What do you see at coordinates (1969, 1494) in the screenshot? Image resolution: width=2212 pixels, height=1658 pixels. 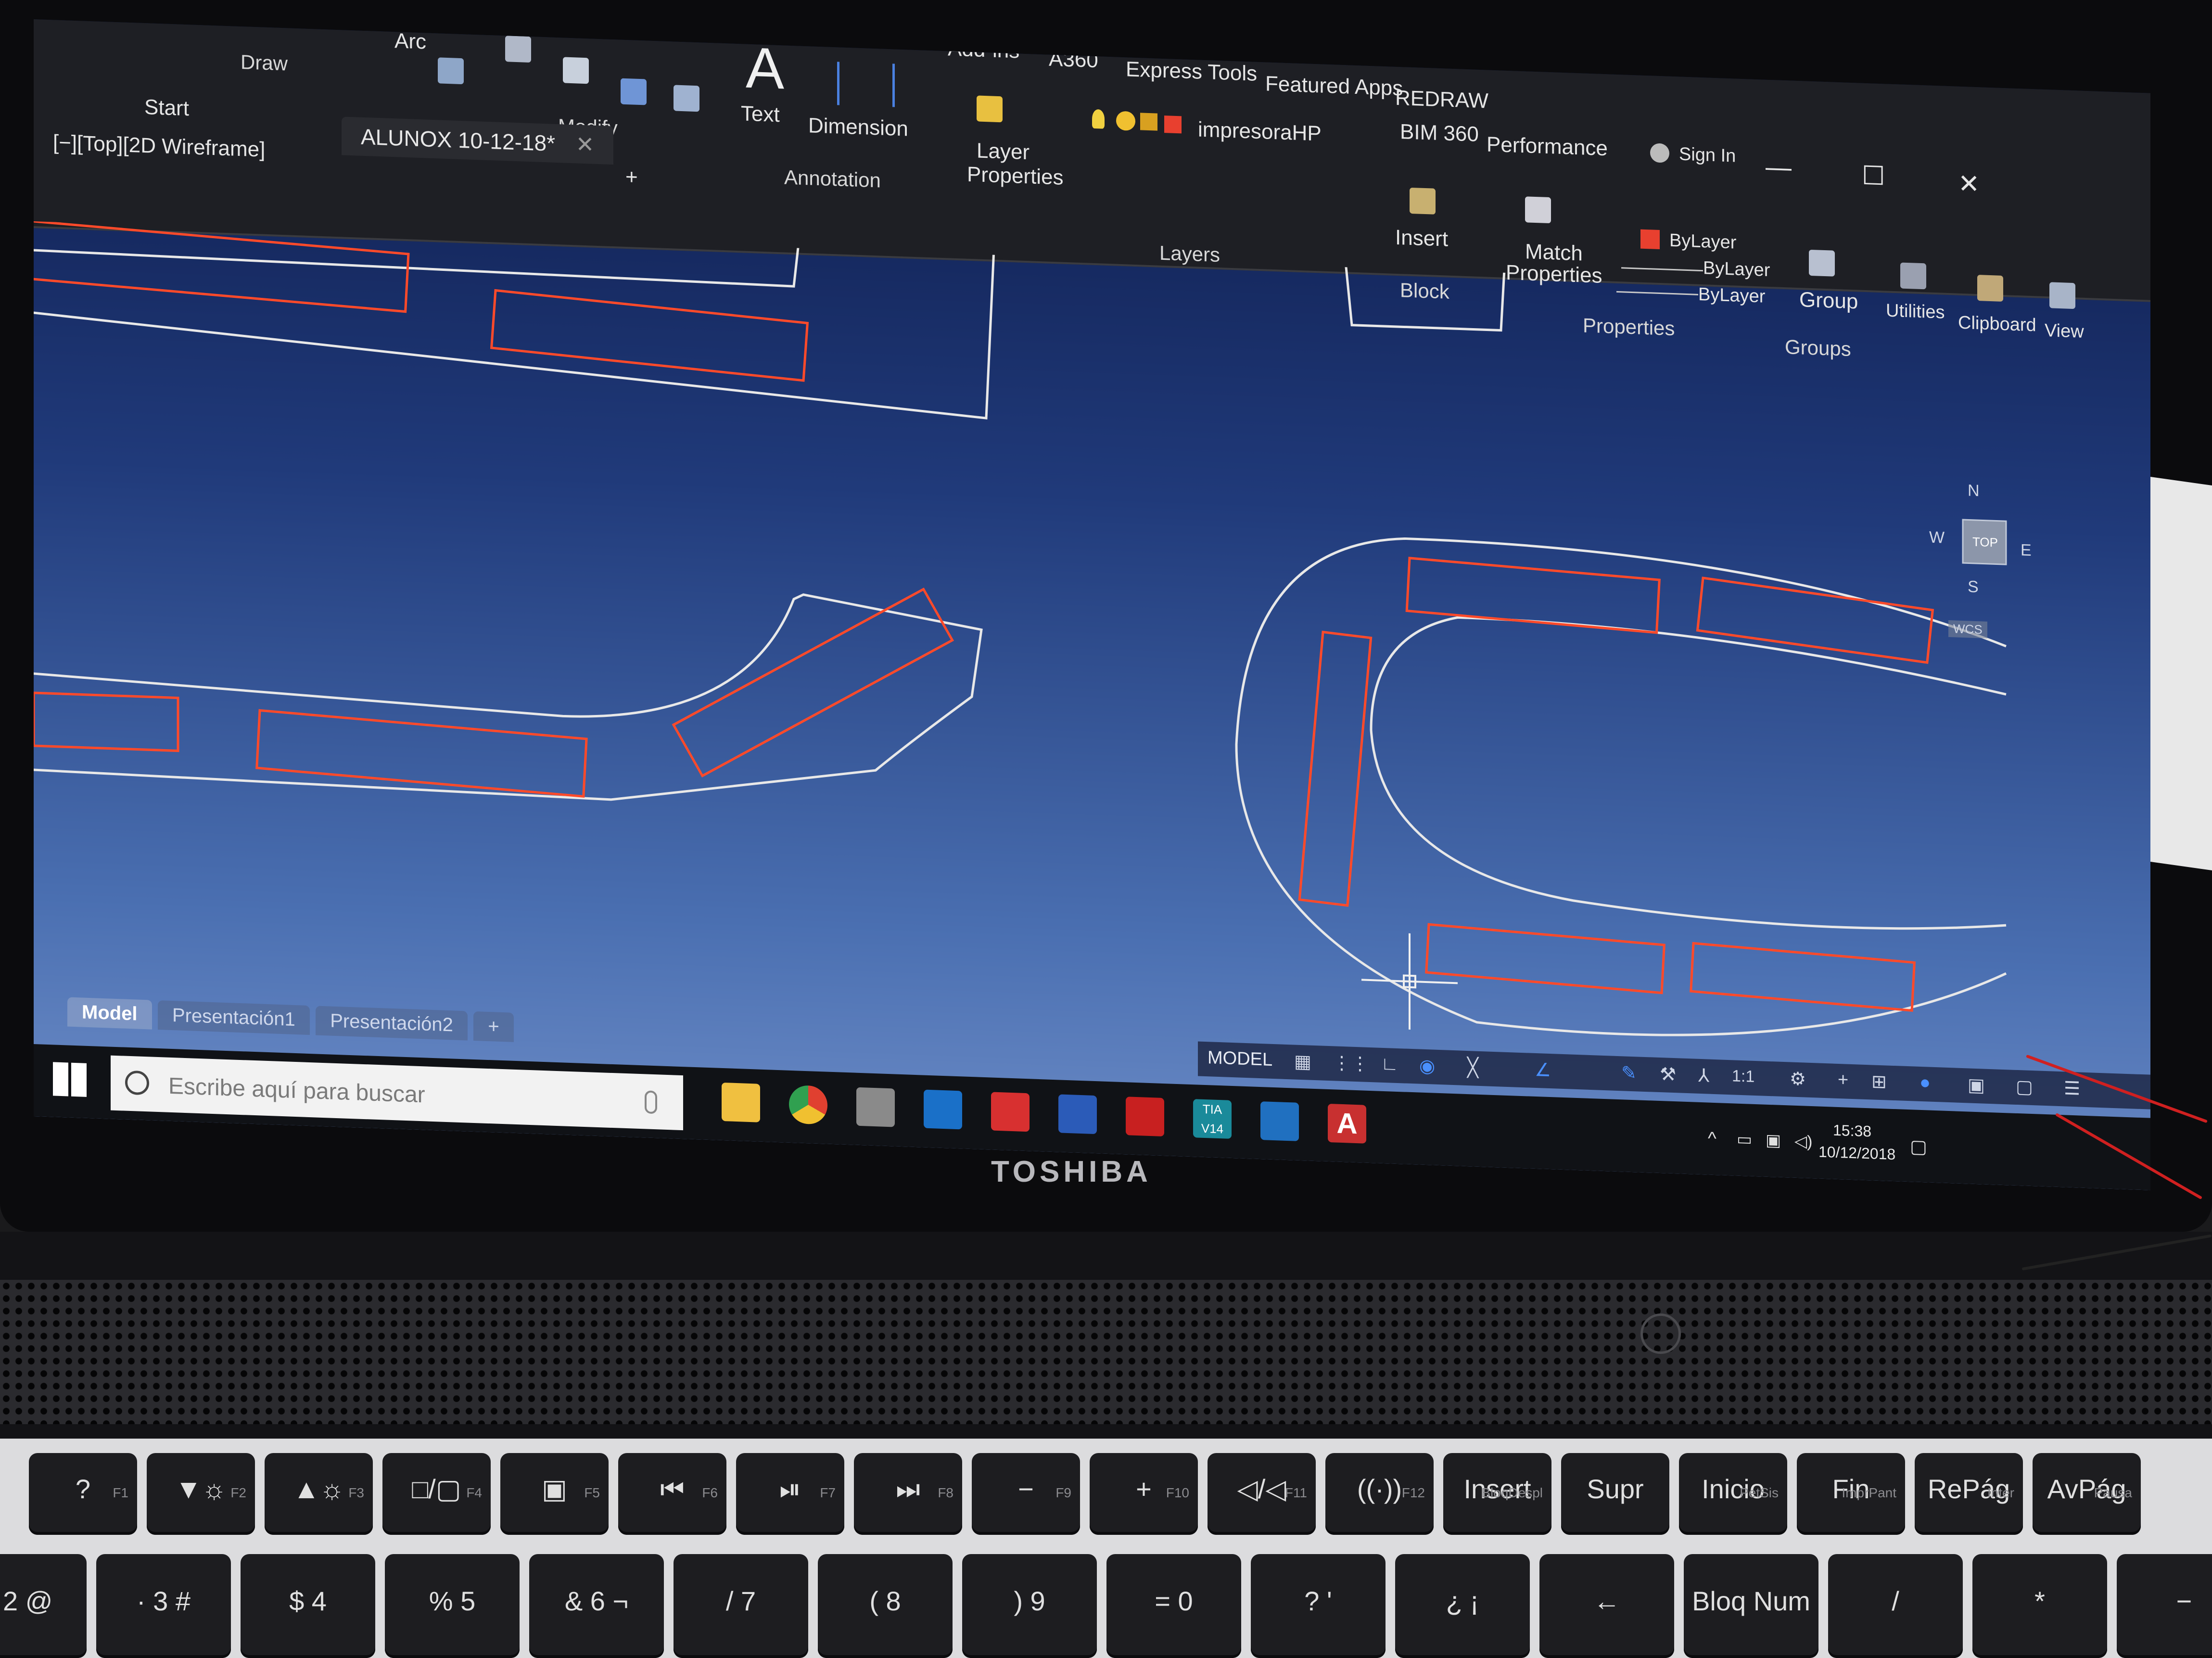 I see `fkeys-key: RePág Inter` at bounding box center [1969, 1494].